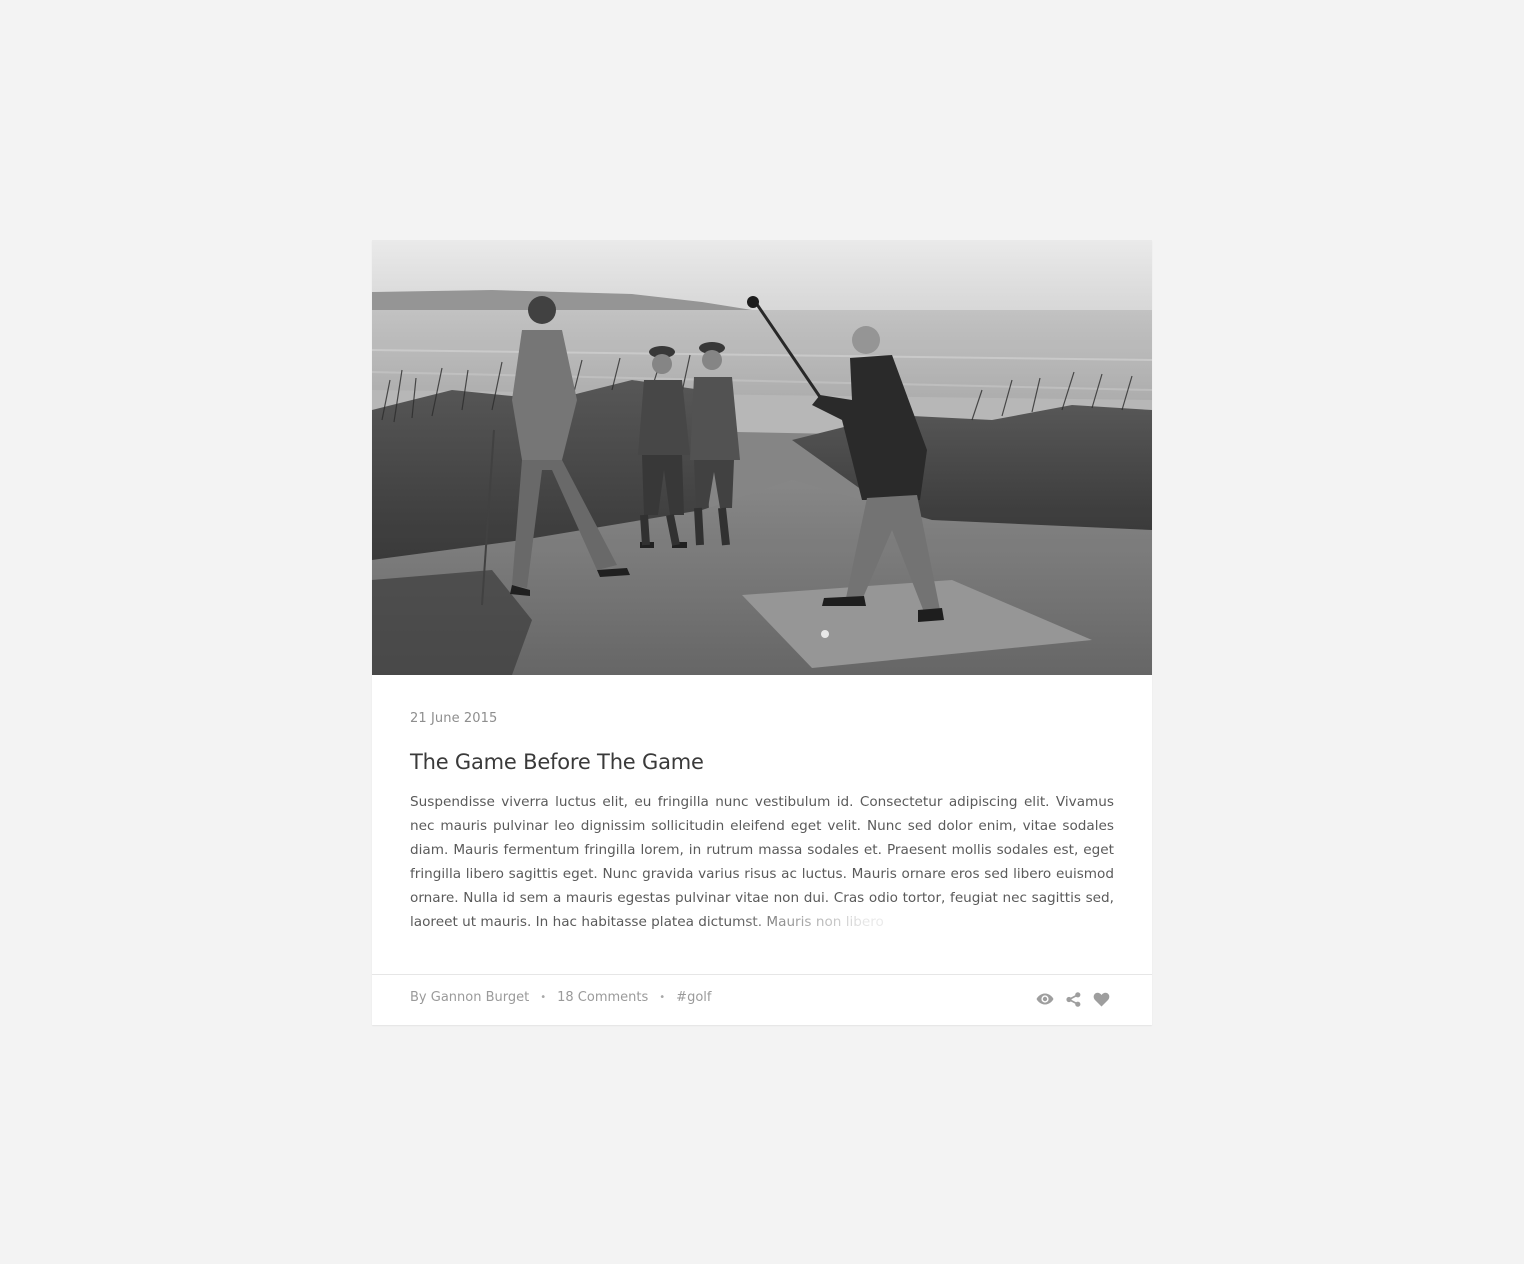  I want to click on view-button, so click(1045, 999).